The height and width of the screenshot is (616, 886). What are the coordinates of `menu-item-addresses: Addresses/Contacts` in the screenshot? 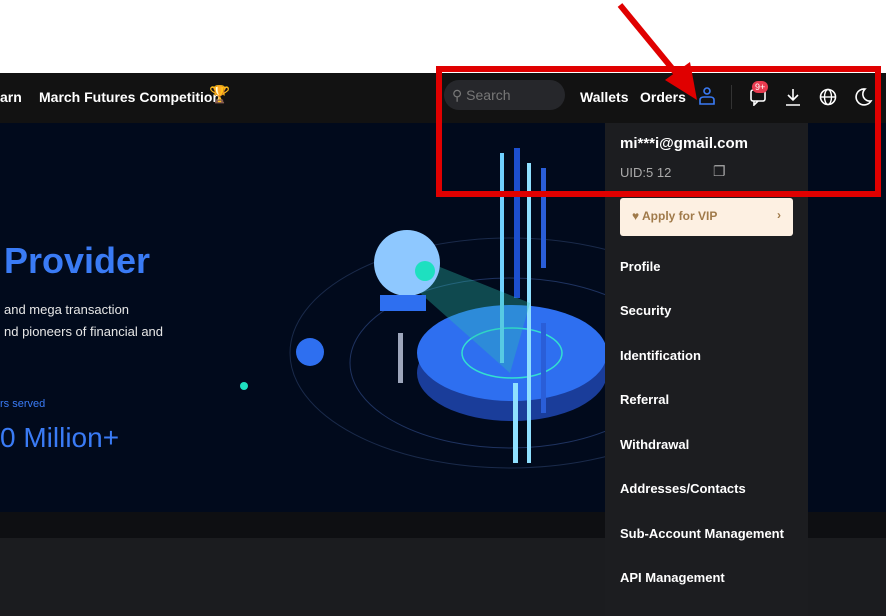 It's located at (683, 488).